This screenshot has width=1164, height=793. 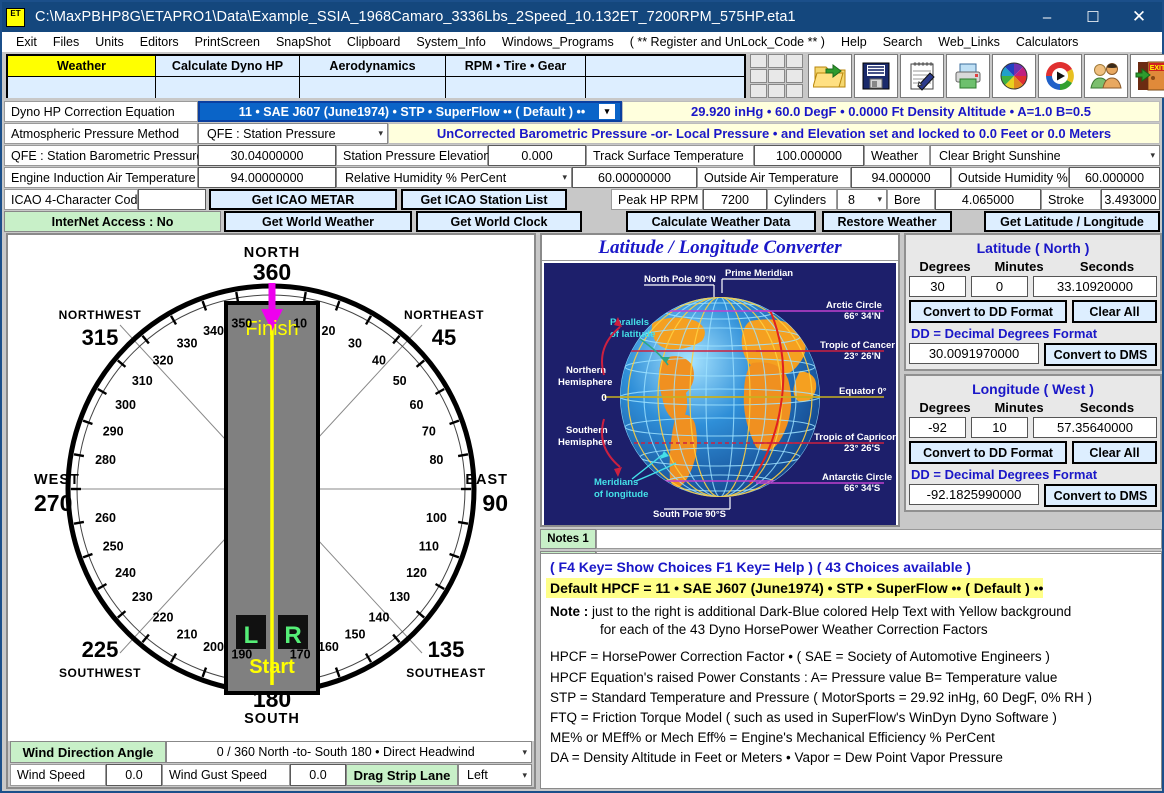 What do you see at coordinates (374, 42) in the screenshot?
I see `menu-item-clipboard: Clipboard` at bounding box center [374, 42].